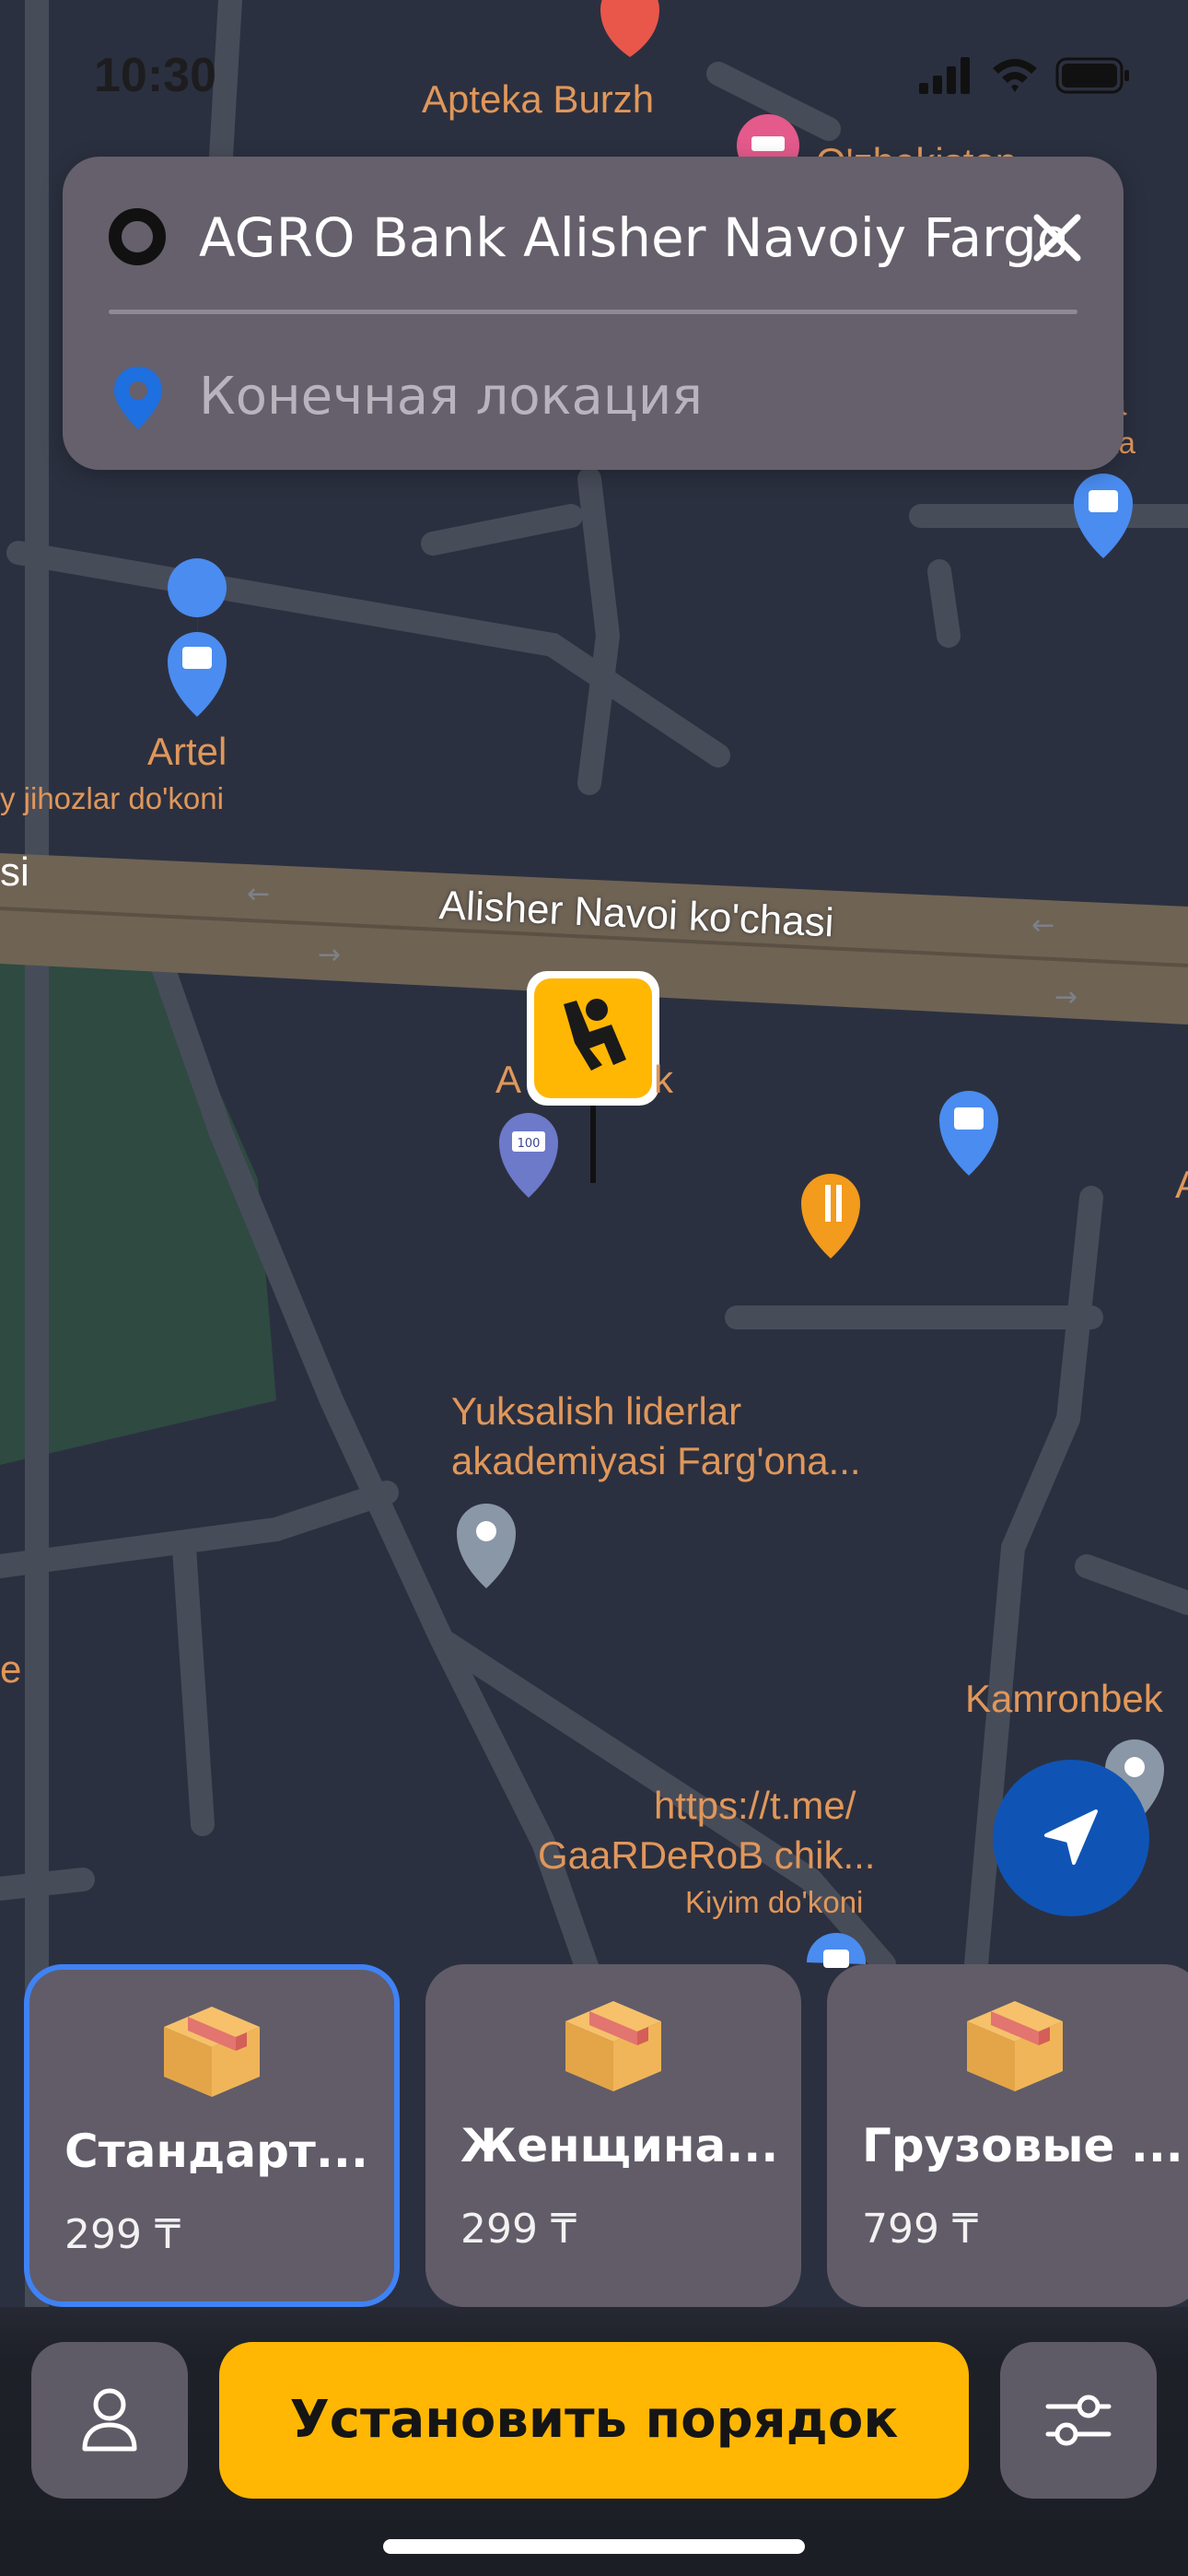 The image size is (1188, 2576). I want to click on tariff-card-standard: Стандарт... 299 ₸, so click(212, 2135).